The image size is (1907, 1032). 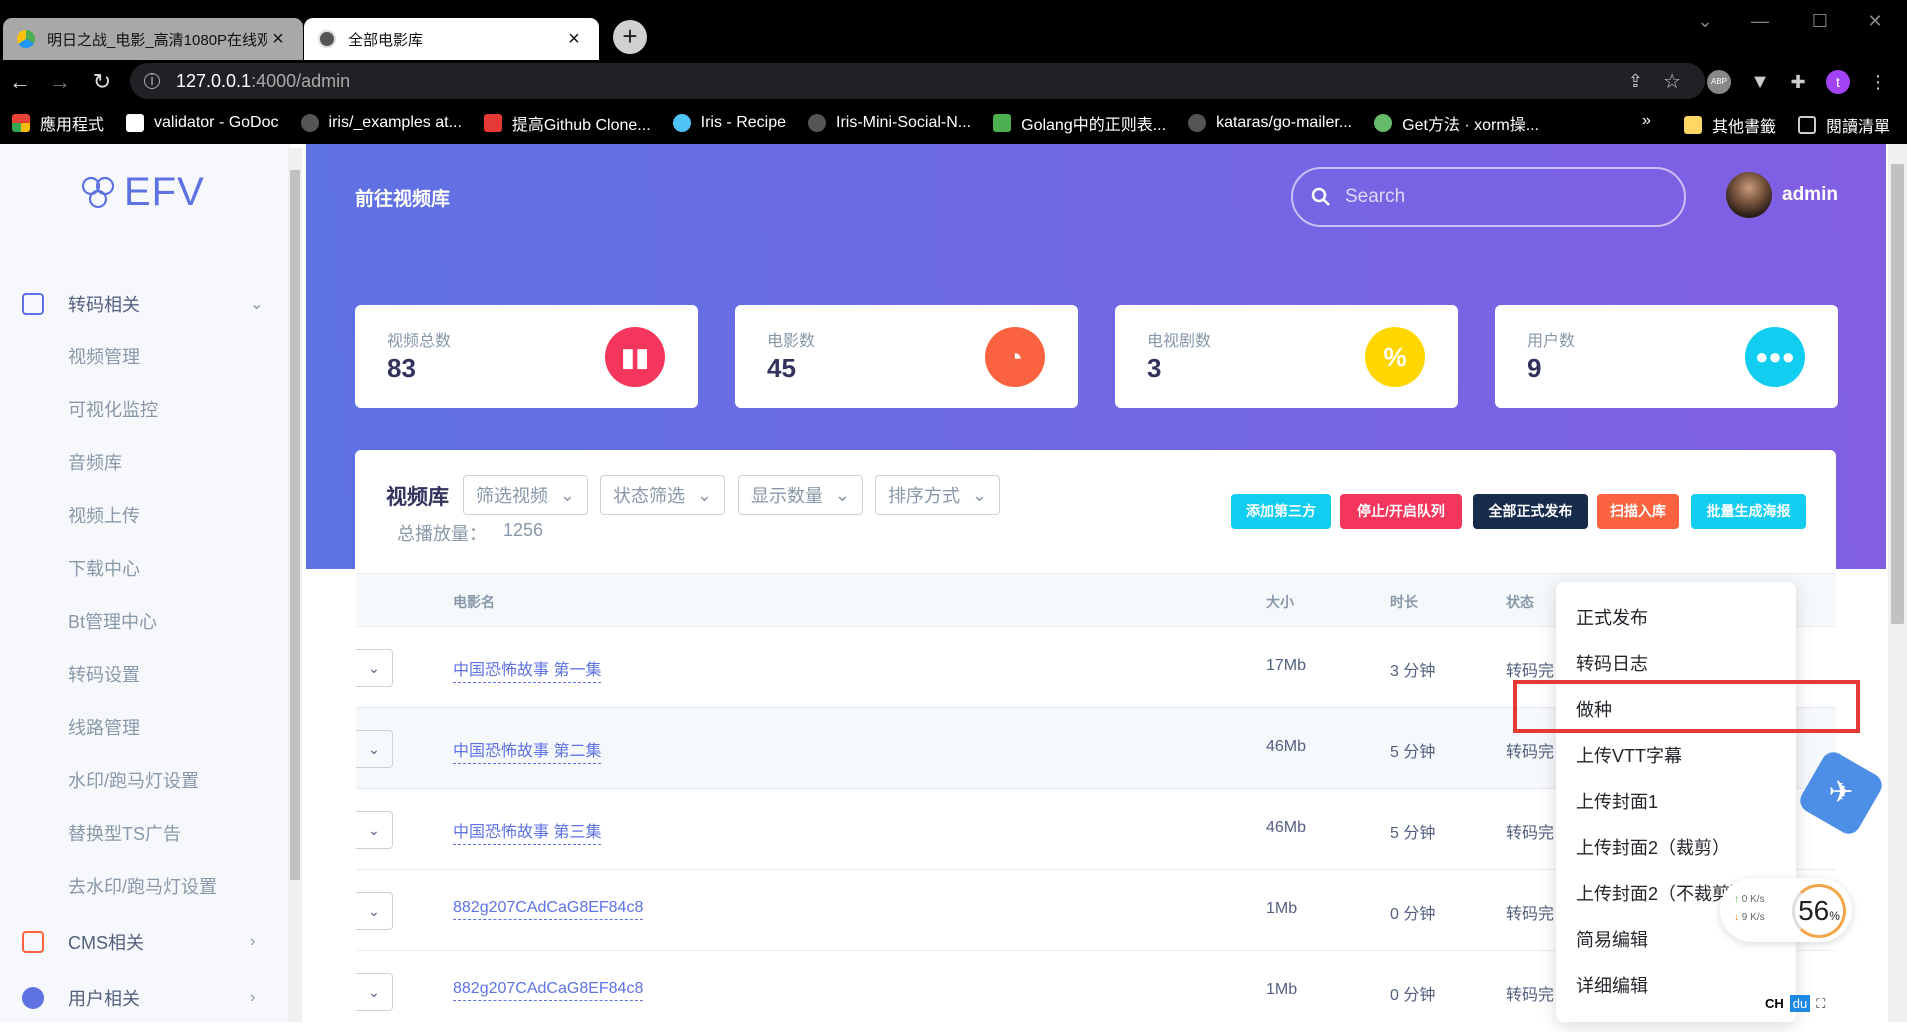 I want to click on sidebar-item-monitor: 可视化监控, so click(x=113, y=410).